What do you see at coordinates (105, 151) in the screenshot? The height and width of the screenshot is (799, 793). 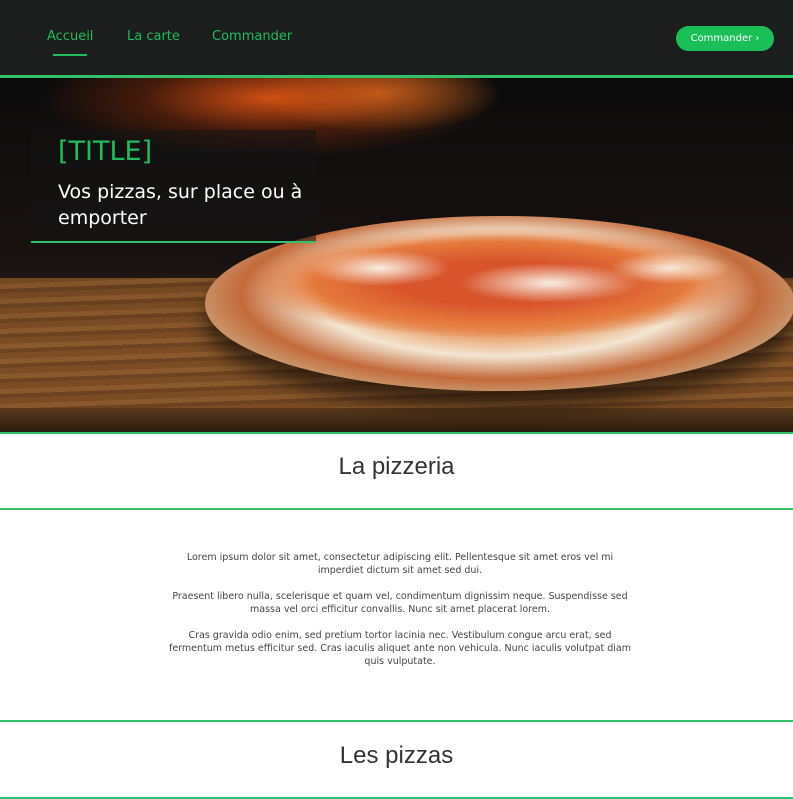 I see `hero-title: [TITLE]` at bounding box center [105, 151].